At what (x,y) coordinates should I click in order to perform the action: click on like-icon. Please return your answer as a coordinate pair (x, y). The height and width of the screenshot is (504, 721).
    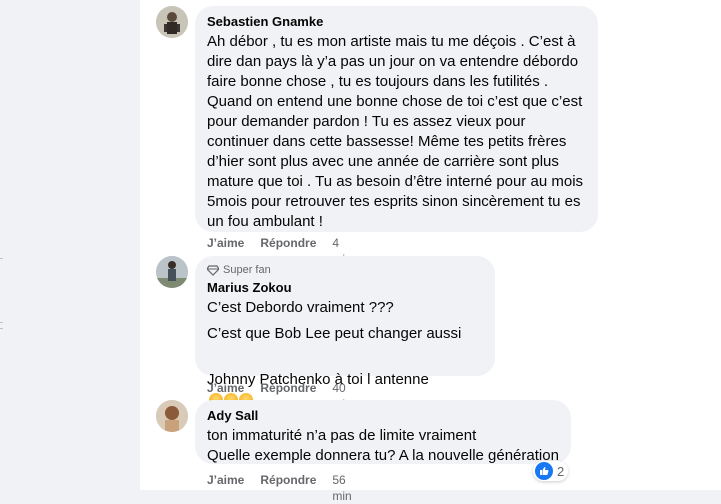
    Looking at the image, I should click on (544, 471).